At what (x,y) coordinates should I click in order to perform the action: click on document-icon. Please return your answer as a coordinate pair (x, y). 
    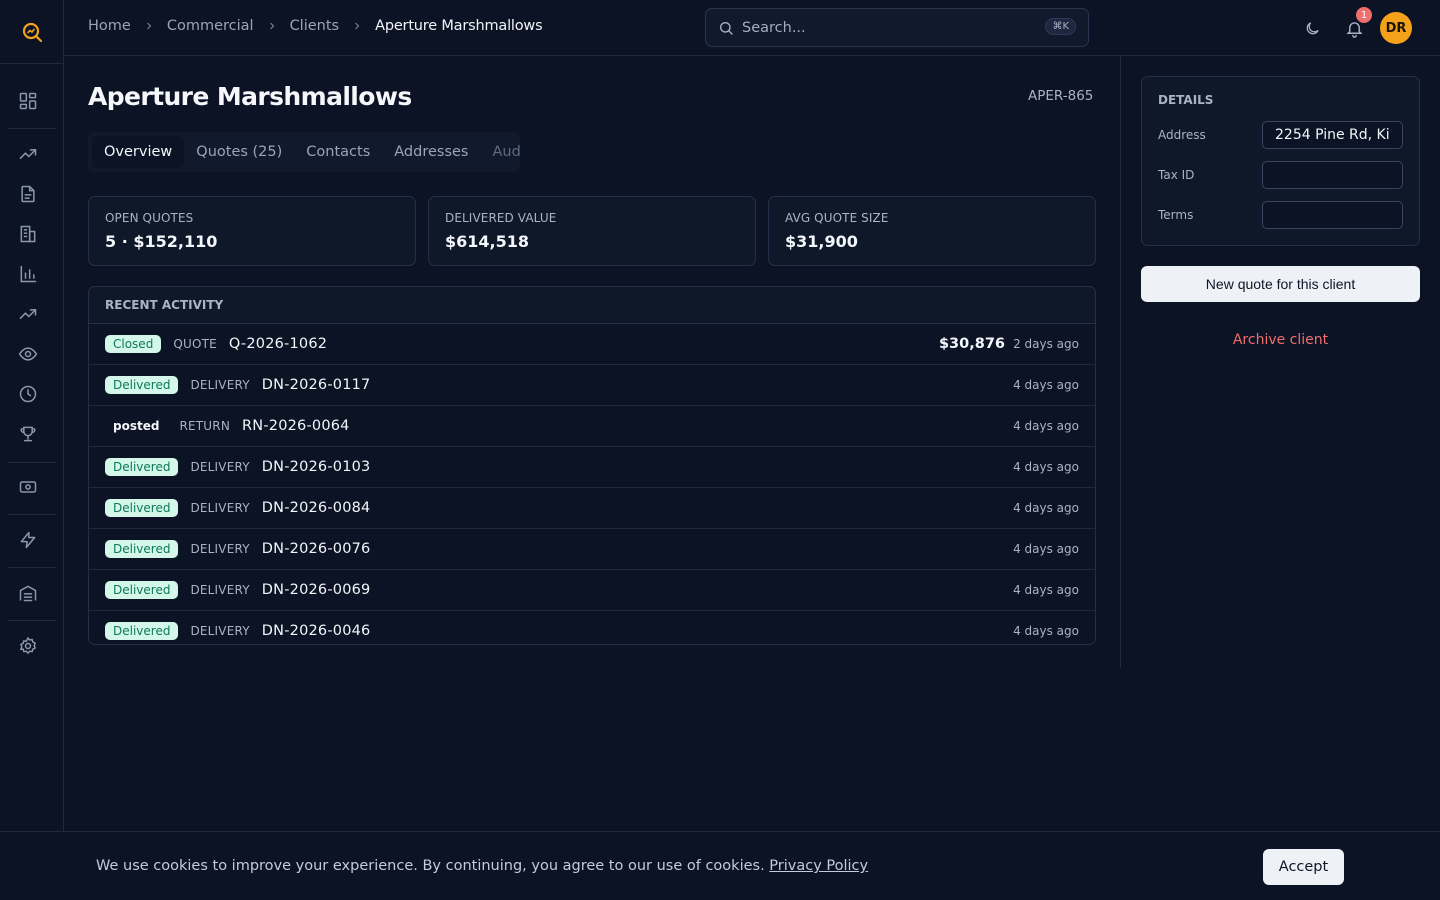
    Looking at the image, I should click on (28, 194).